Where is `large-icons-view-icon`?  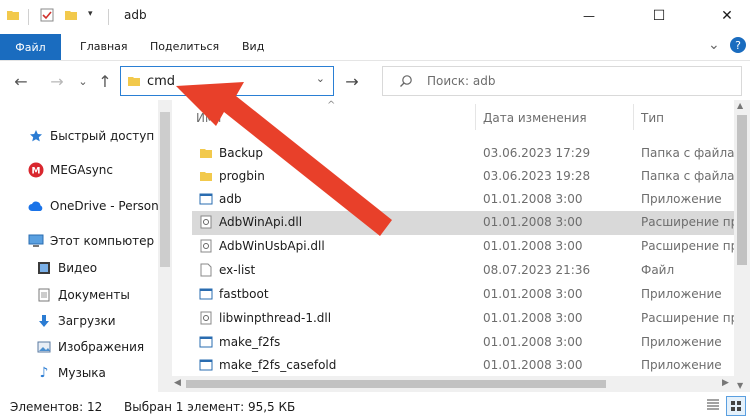
large-icons-view-icon is located at coordinates (736, 406).